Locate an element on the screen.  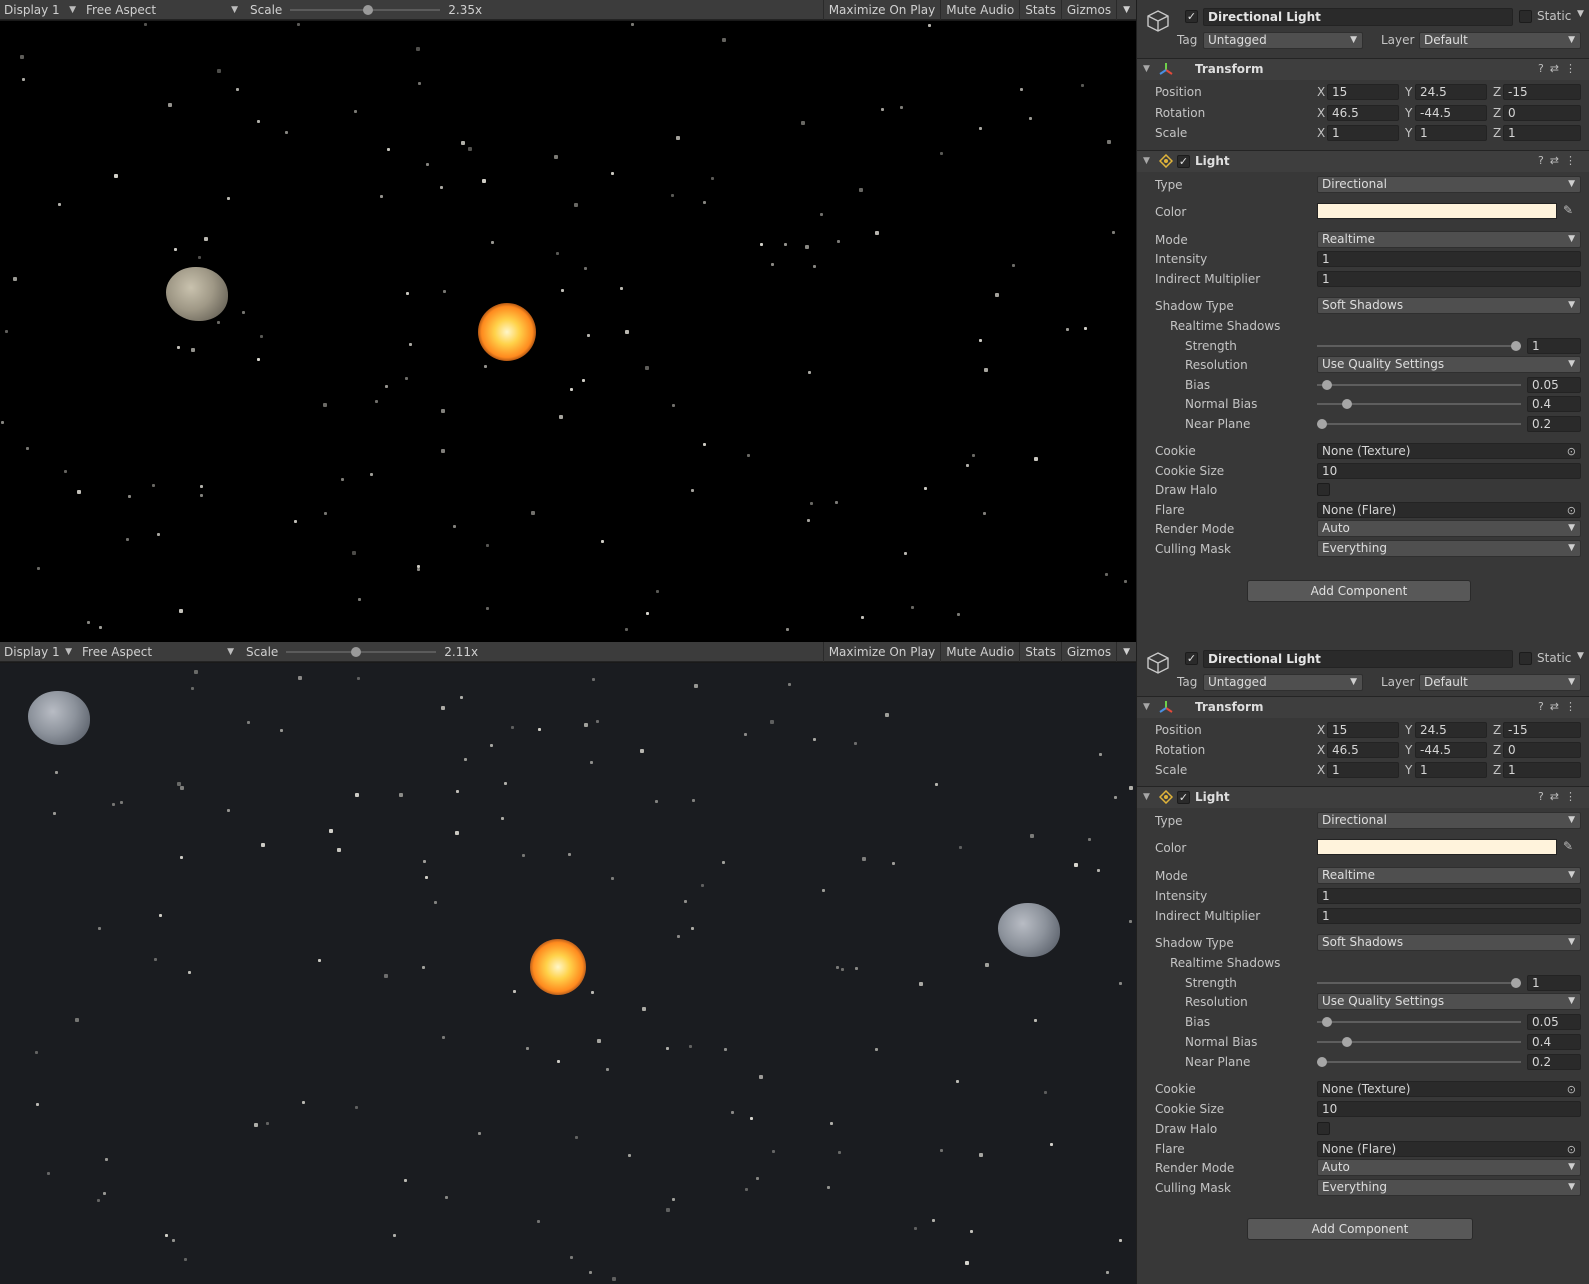
active-checkbox: ✓ is located at coordinates (1191, 16).